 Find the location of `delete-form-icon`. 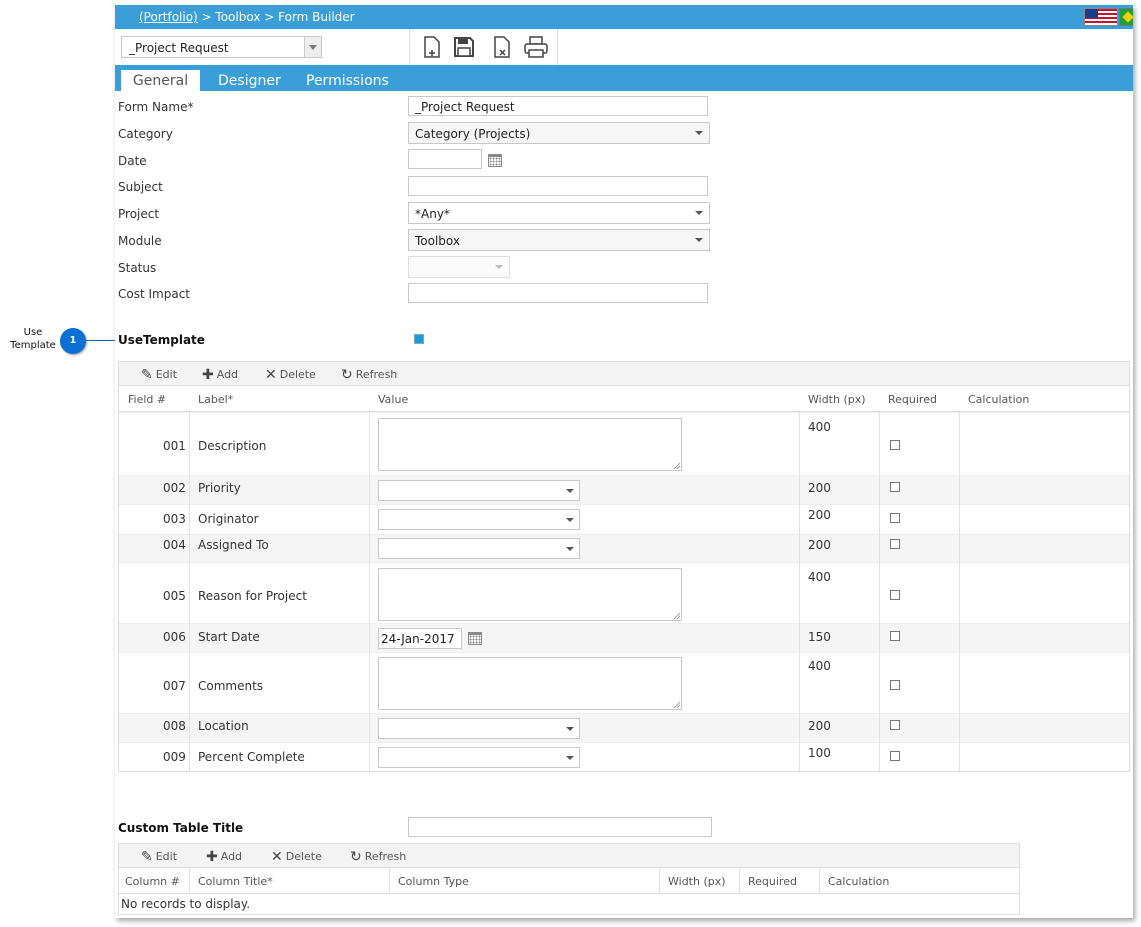

delete-form-icon is located at coordinates (502, 47).